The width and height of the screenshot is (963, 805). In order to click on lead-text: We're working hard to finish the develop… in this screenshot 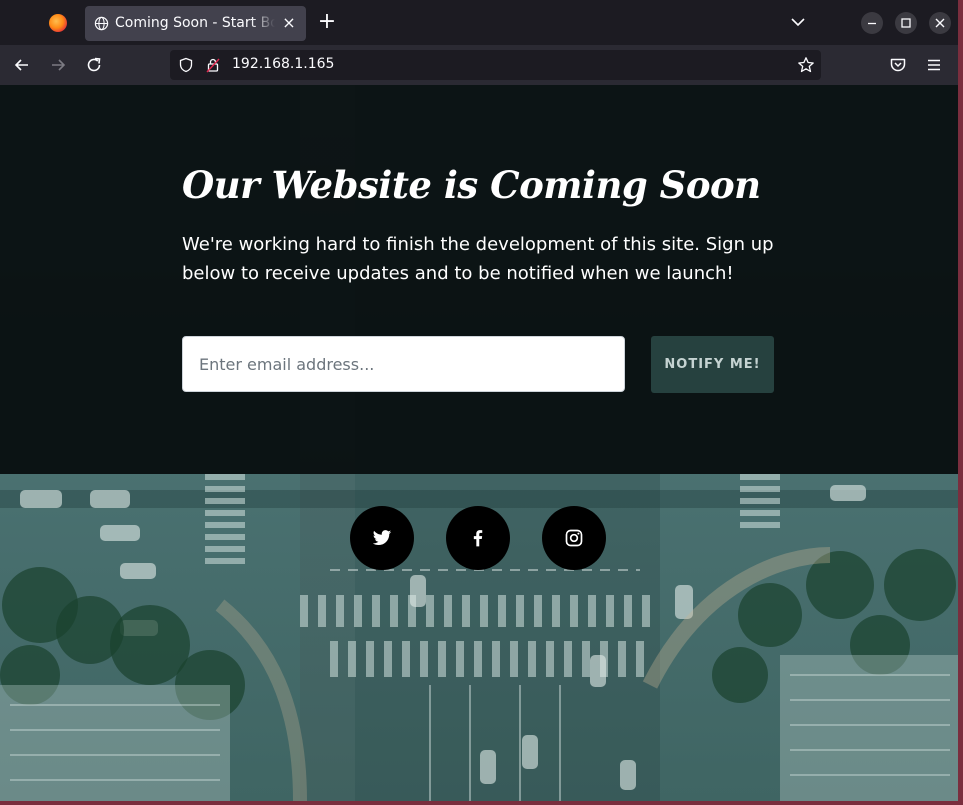, I will do `click(478, 259)`.